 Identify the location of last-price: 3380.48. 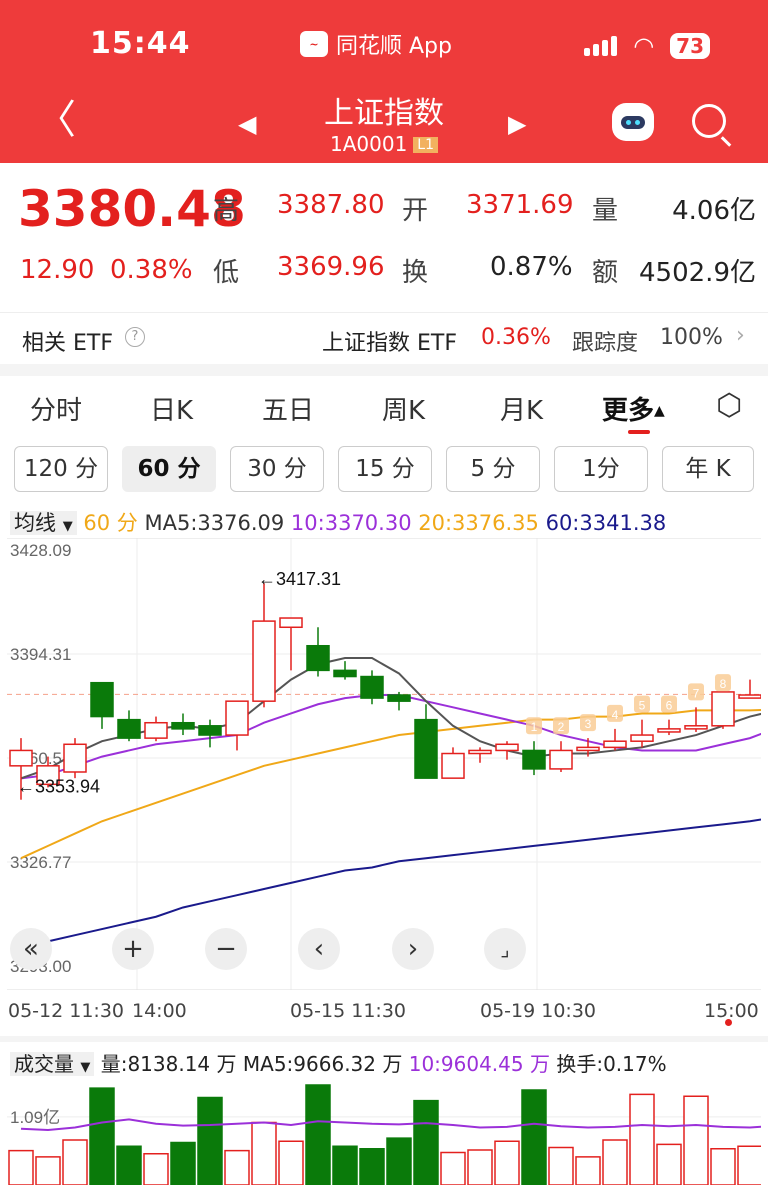
(132, 209).